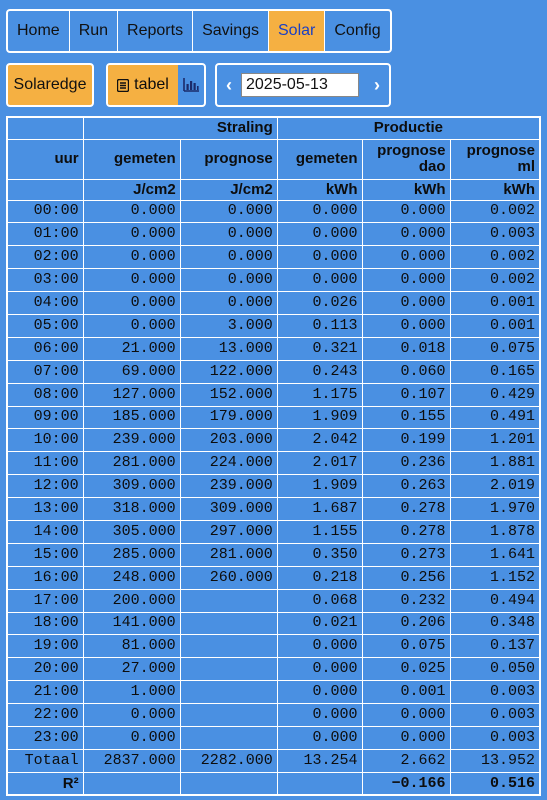 The image size is (547, 800). What do you see at coordinates (495, 509) in the screenshot?
I see `cell-prod-prognose-ml: 1.970` at bounding box center [495, 509].